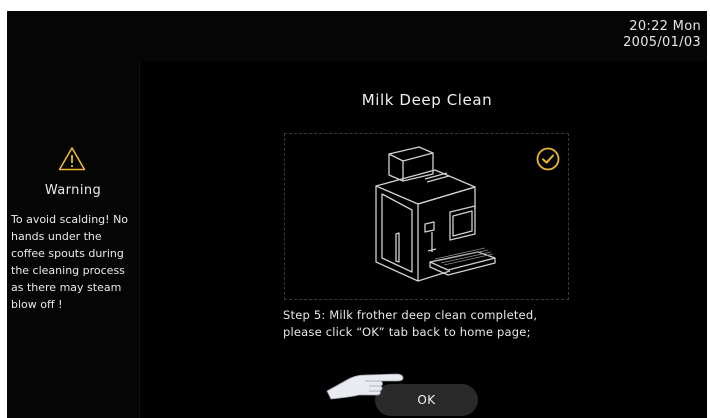 Image resolution: width=710 pixels, height=418 pixels. I want to click on page-title: Milk Deep Clean, so click(427, 100).